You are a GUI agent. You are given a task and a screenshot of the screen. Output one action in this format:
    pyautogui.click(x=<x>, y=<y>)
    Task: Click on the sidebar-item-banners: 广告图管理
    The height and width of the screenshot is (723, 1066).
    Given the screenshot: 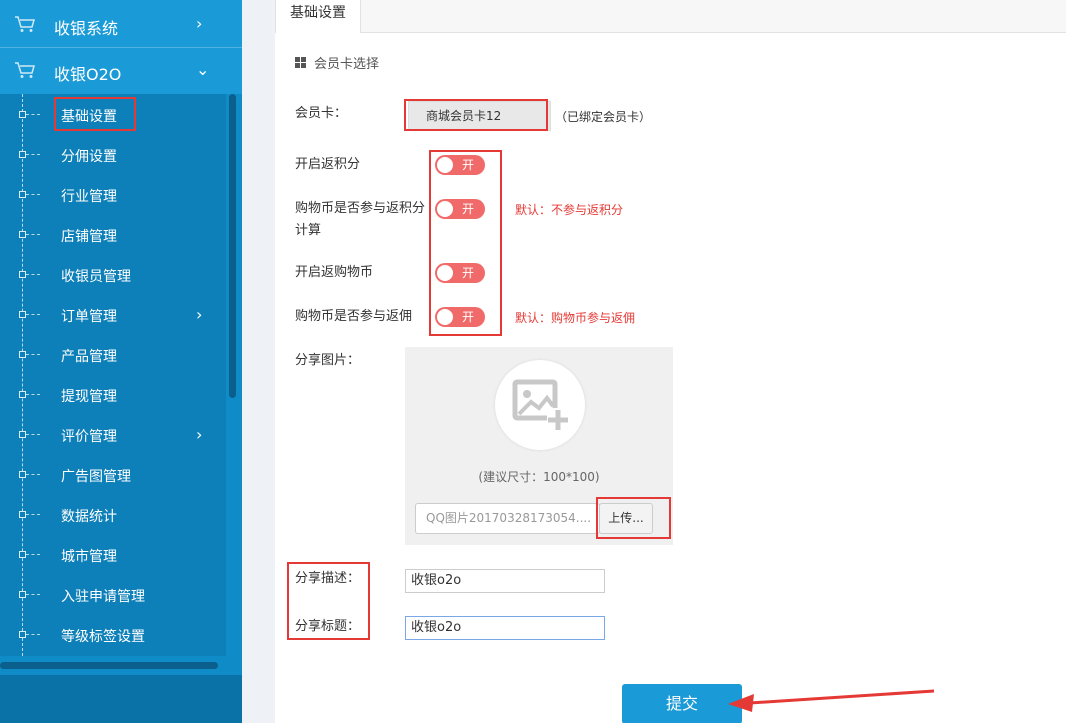 What is the action you would take?
    pyautogui.click(x=113, y=475)
    